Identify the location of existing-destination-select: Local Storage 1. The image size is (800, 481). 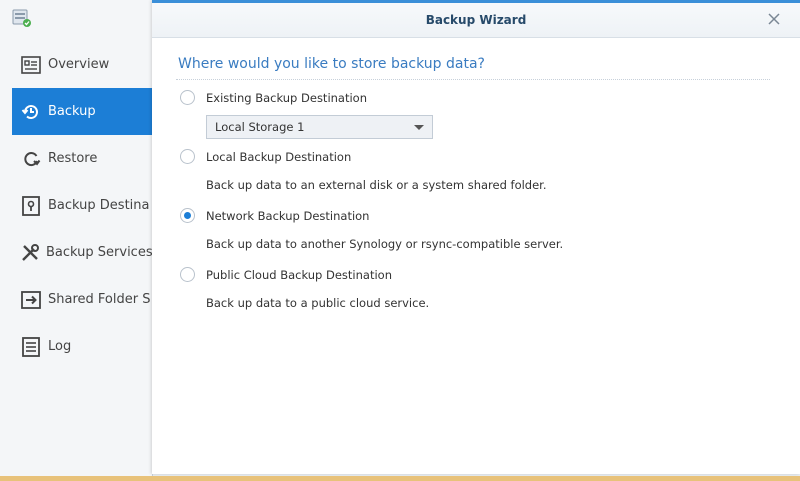
(319, 127).